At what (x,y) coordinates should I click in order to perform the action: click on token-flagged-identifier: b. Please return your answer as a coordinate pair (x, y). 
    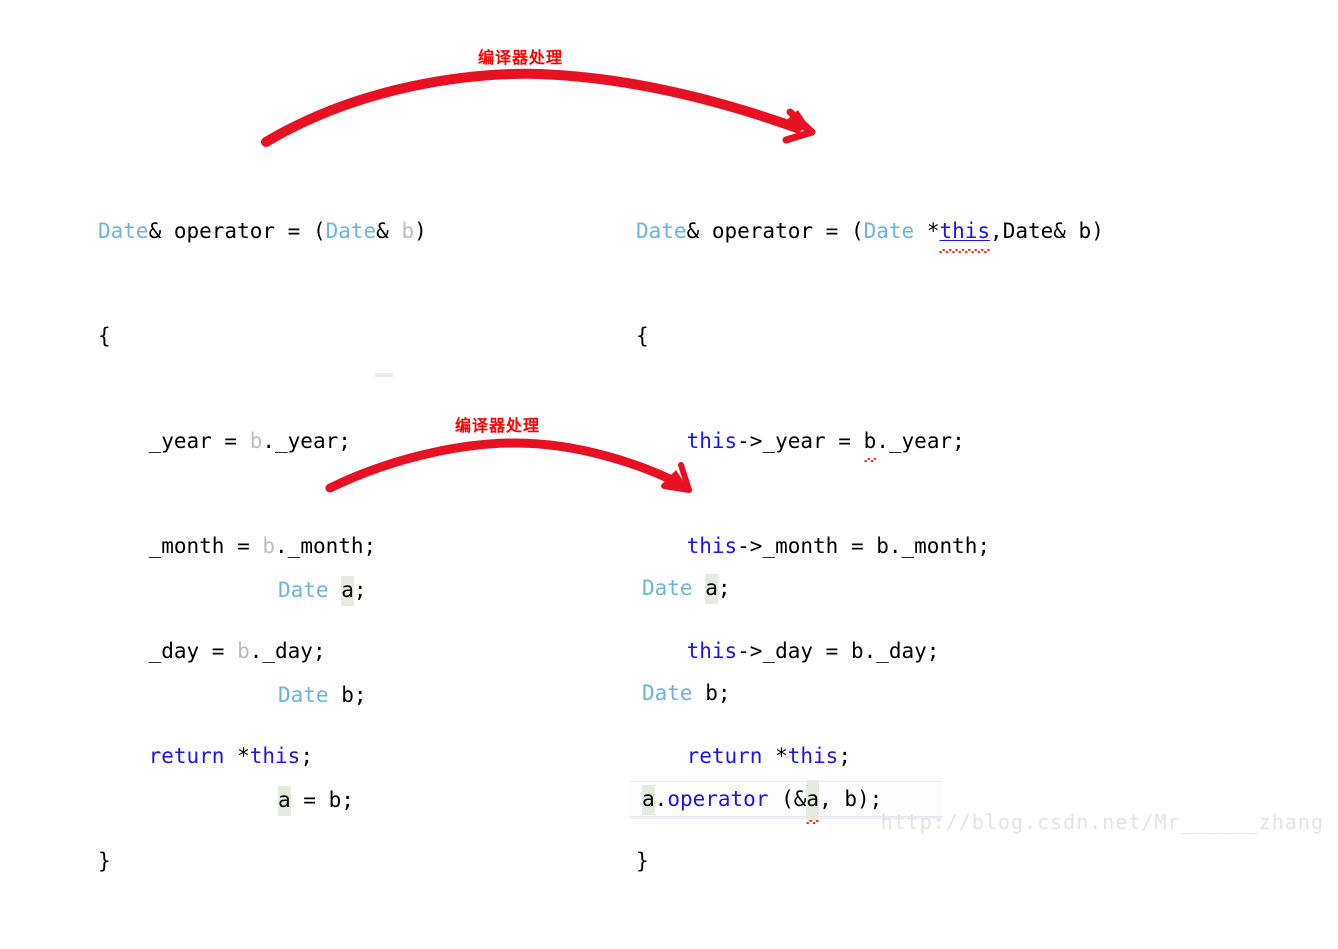
    Looking at the image, I should click on (869, 443).